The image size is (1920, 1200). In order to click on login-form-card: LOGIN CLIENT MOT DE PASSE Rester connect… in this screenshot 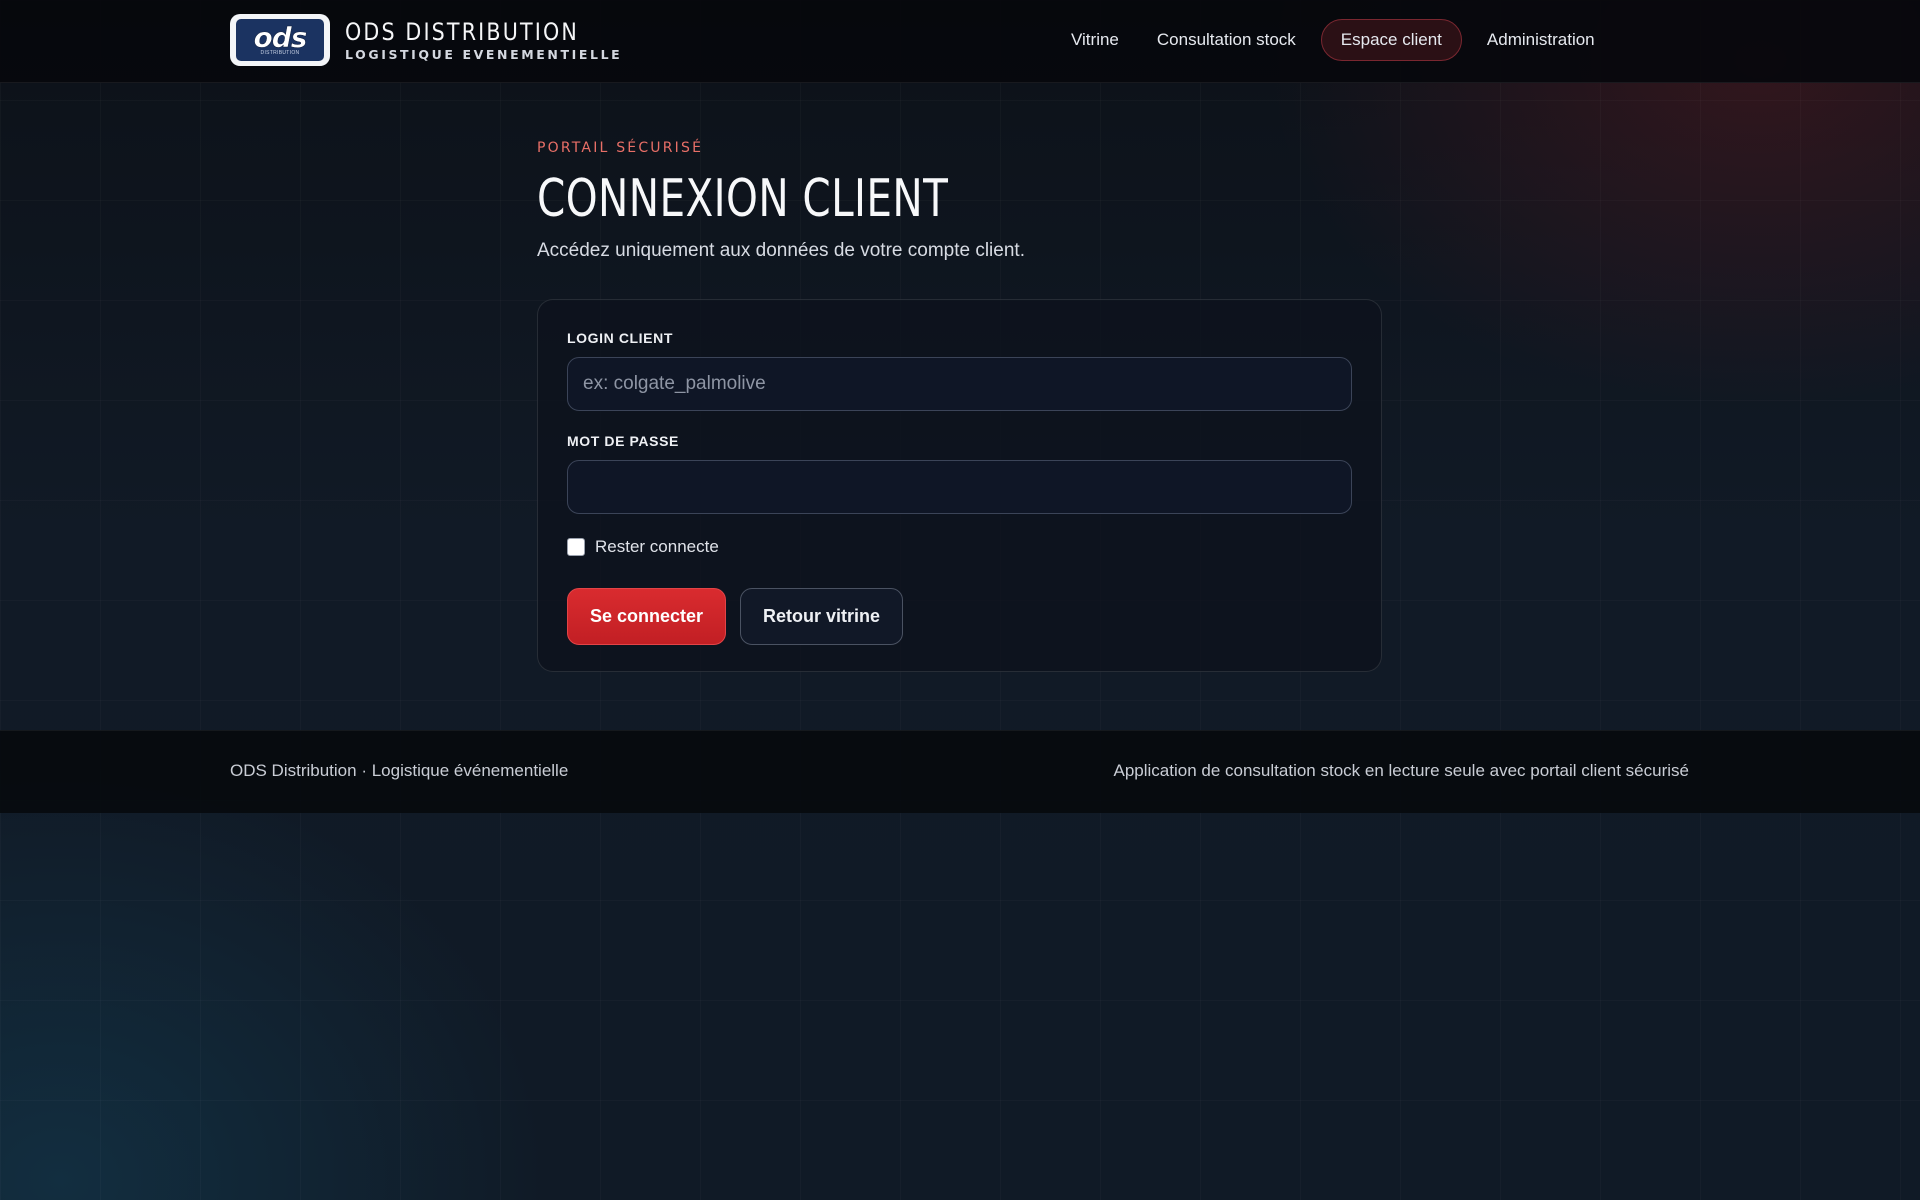, I will do `click(959, 485)`.